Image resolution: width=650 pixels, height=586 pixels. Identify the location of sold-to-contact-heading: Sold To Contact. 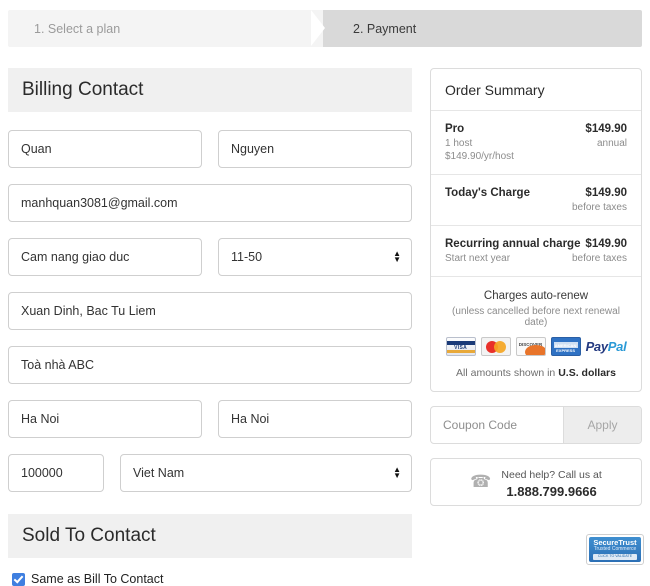
(210, 536).